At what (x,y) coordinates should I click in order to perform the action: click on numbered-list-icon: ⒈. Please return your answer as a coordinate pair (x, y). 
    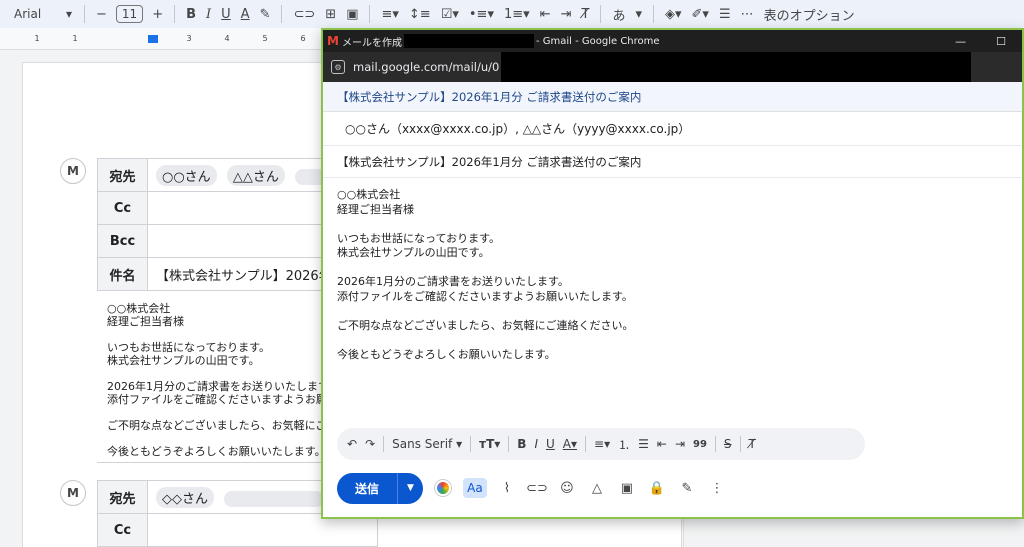
    Looking at the image, I should click on (624, 444).